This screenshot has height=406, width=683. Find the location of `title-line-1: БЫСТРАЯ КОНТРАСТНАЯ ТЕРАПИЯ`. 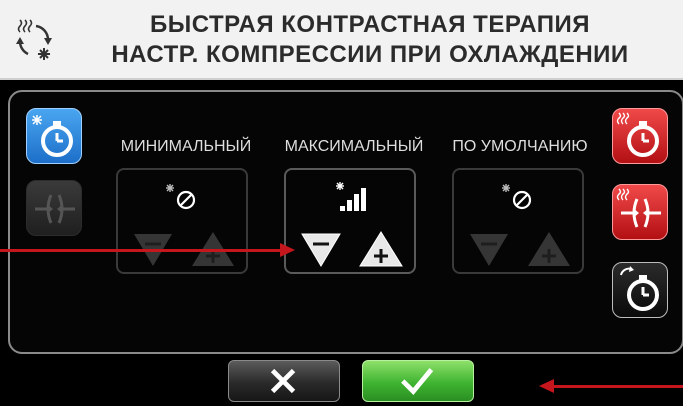

title-line-1: БЫСТРАЯ КОНТРАСТНАЯ ТЕРАПИЯ is located at coordinates (370, 24).